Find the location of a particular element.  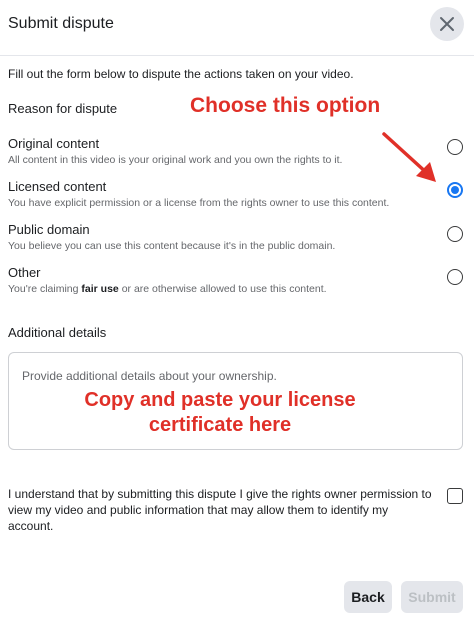

radio-other is located at coordinates (455, 277).